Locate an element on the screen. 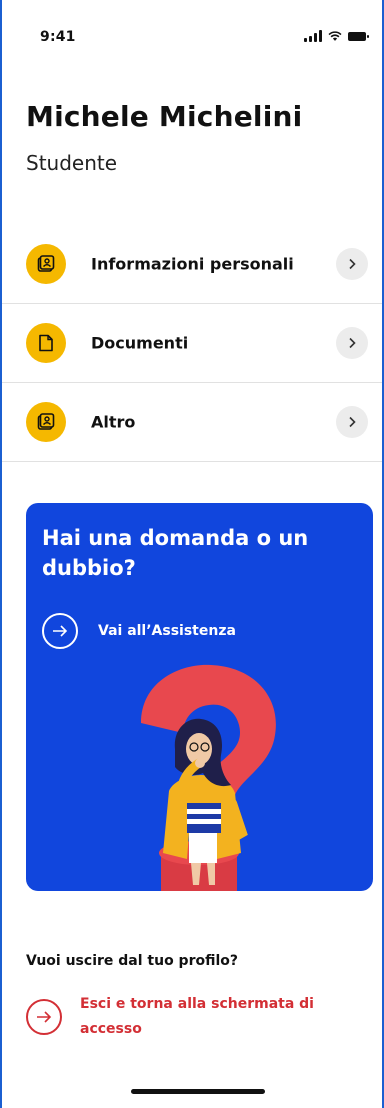 Image resolution: width=384 pixels, height=1108 pixels. woman-question-illustration is located at coordinates (208, 777).